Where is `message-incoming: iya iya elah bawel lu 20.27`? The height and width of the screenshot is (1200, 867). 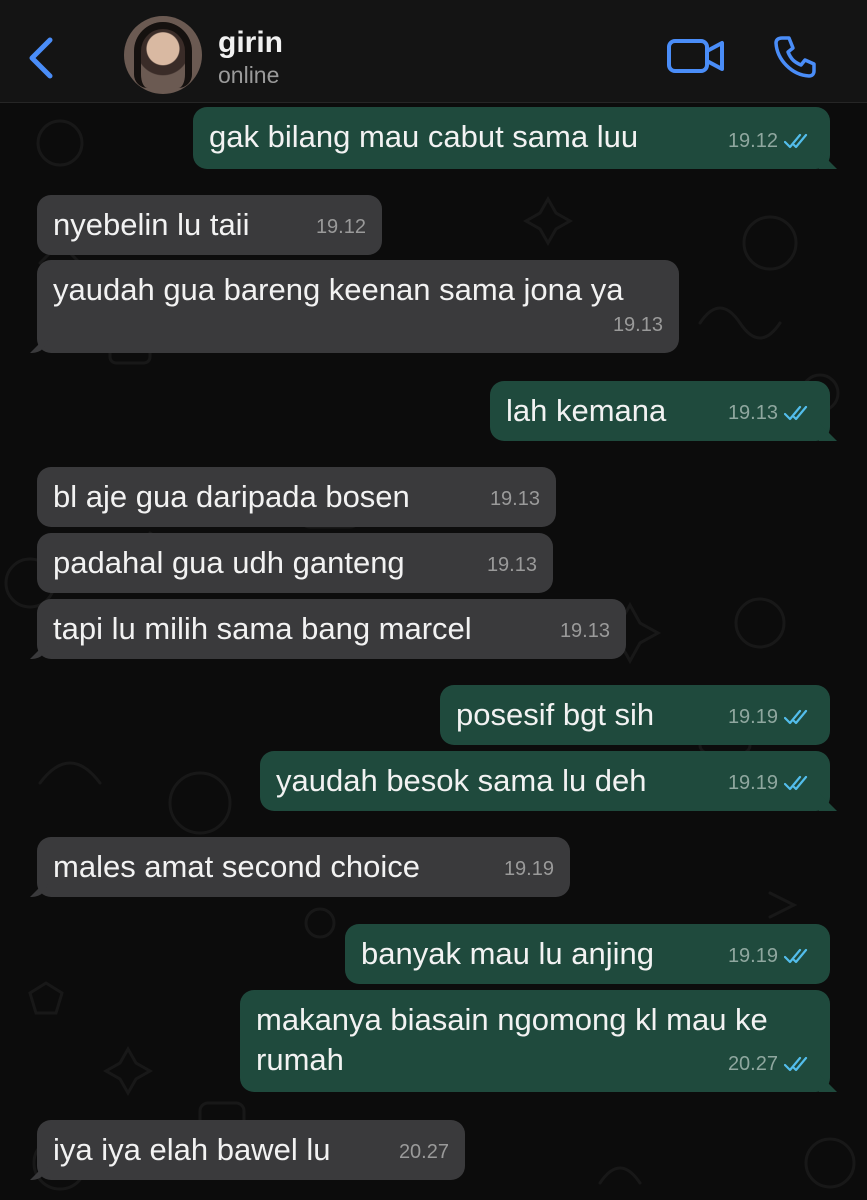 message-incoming: iya iya elah bawel lu 20.27 is located at coordinates (251, 1150).